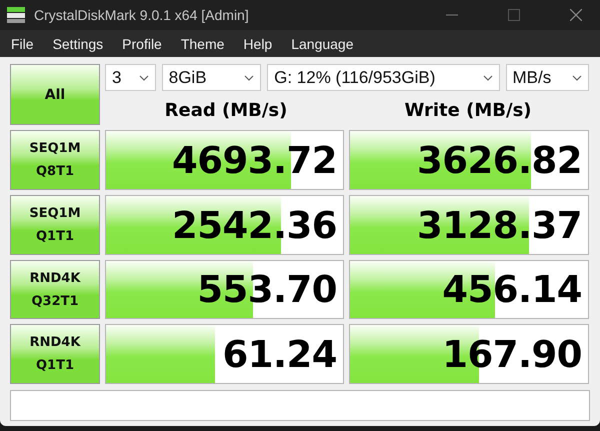 This screenshot has width=600, height=431. What do you see at coordinates (322, 44) in the screenshot?
I see `menu-item: Language` at bounding box center [322, 44].